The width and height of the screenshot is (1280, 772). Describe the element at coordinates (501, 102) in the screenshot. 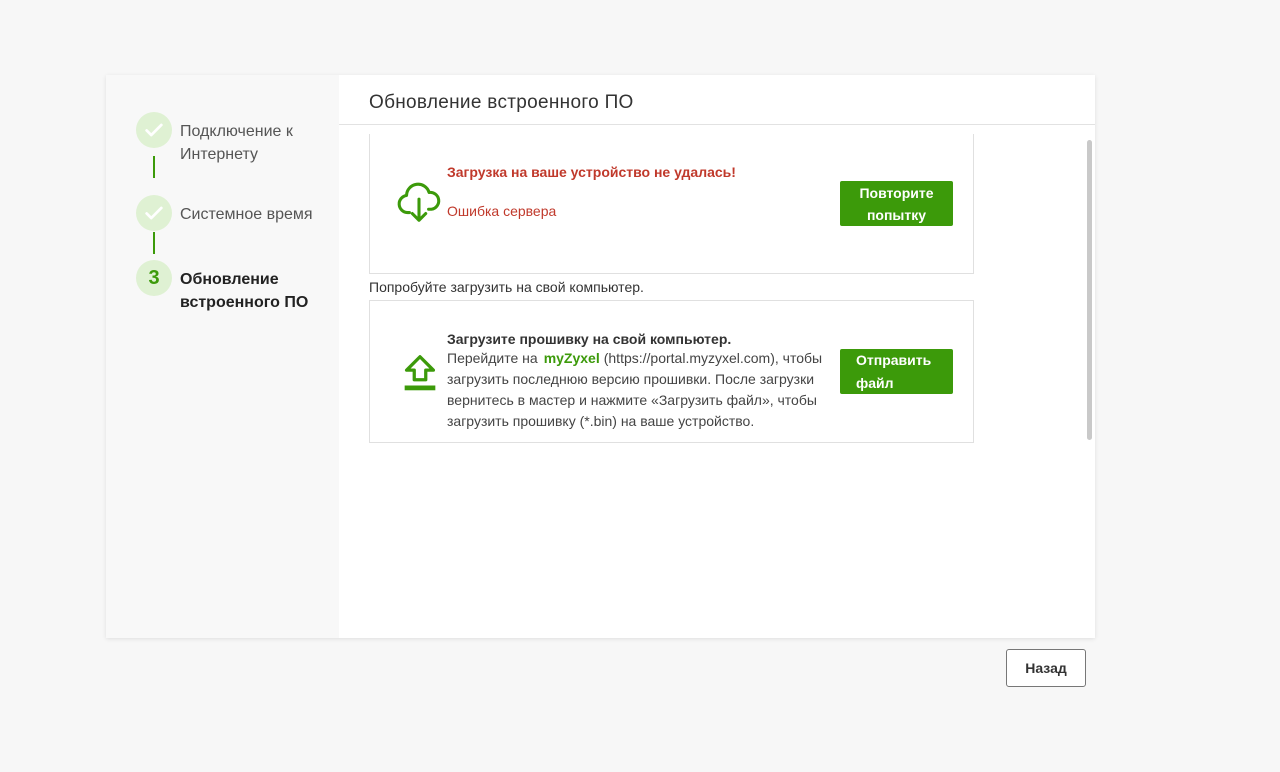

I see `page-title: Обновление встроенного ПО` at that location.